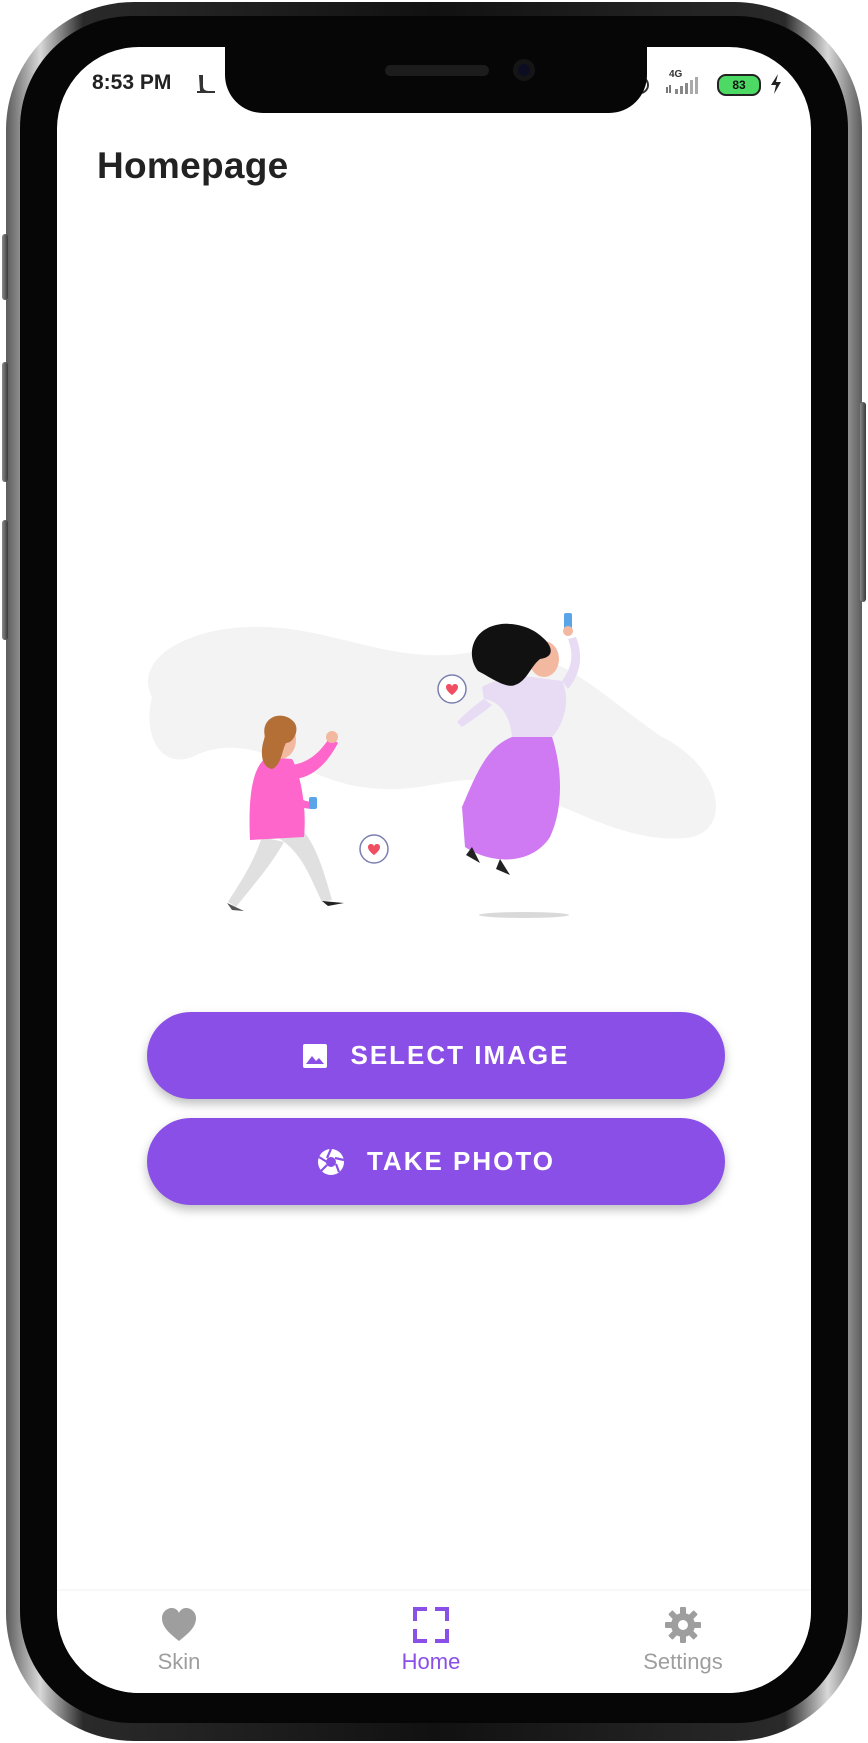  I want to click on nav-item-skin: Skin, so click(179, 1642).